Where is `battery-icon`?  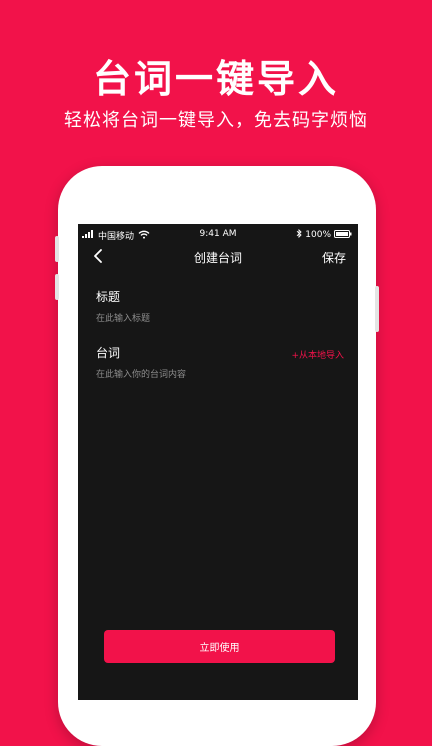
battery-icon is located at coordinates (343, 235).